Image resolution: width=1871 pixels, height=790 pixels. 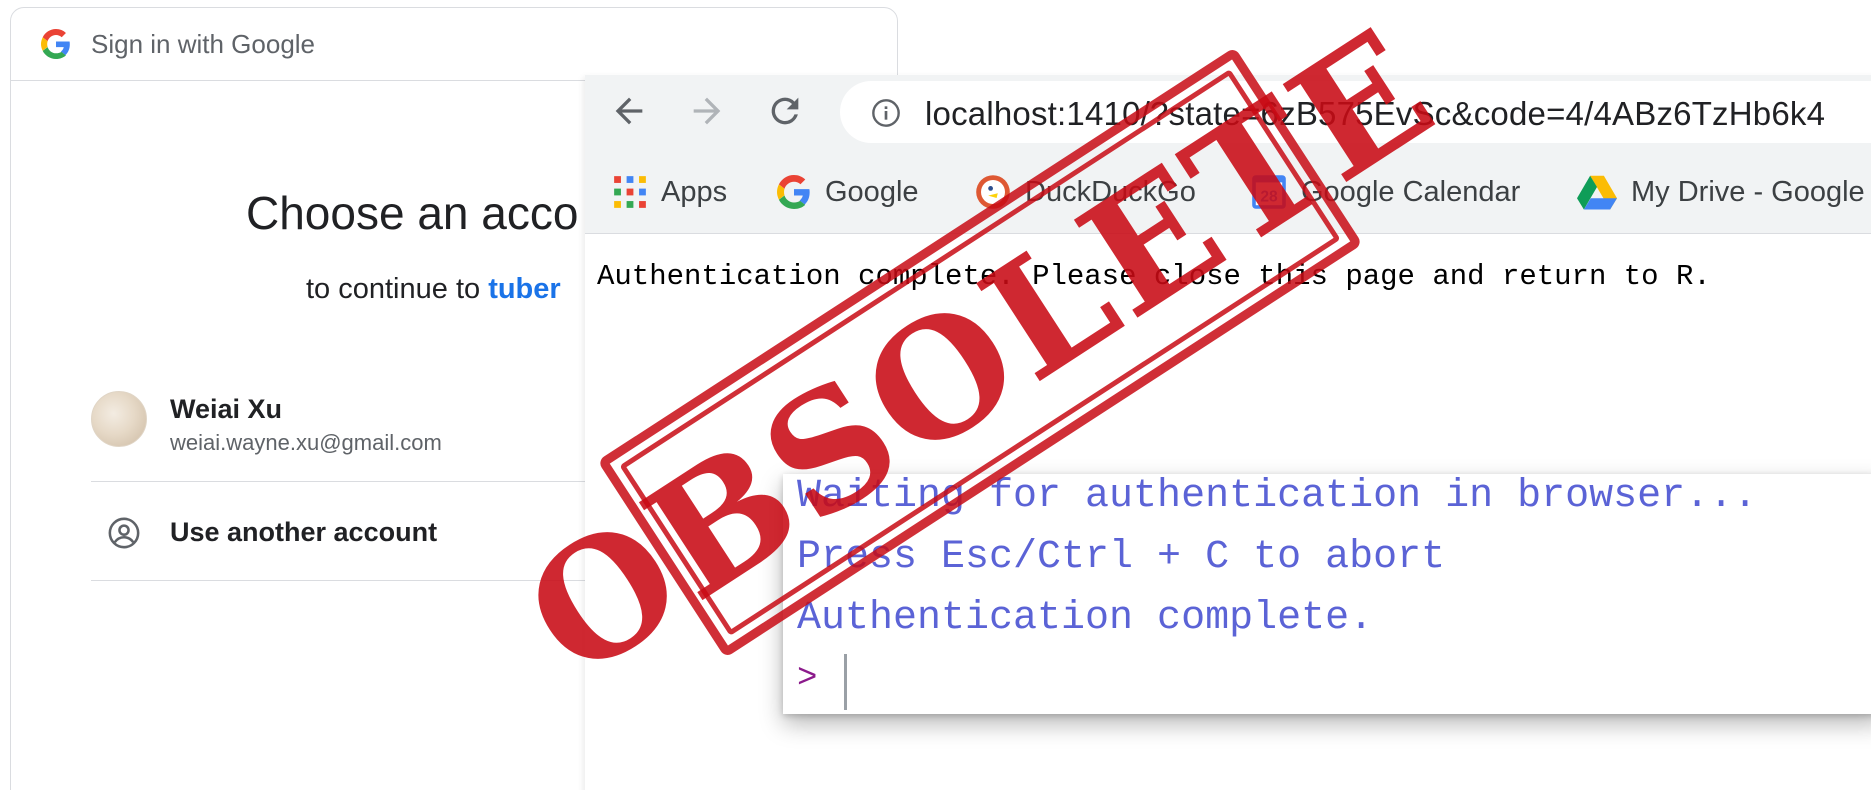 What do you see at coordinates (694, 191) in the screenshot?
I see `bookmark-label: Apps` at bounding box center [694, 191].